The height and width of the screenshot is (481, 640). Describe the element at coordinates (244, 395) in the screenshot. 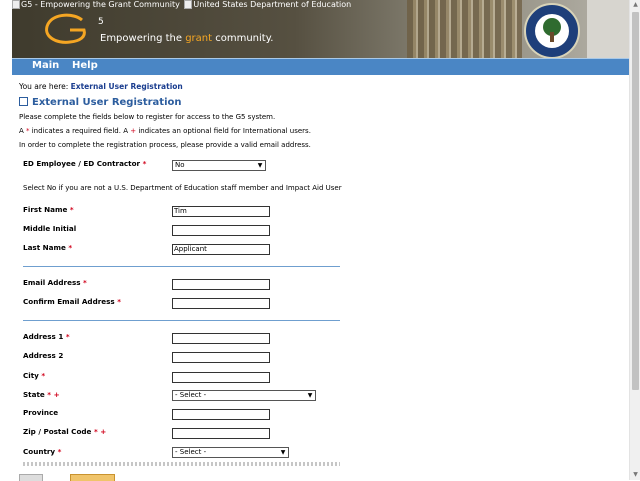

I see `state-select: - Select - ▼` at that location.